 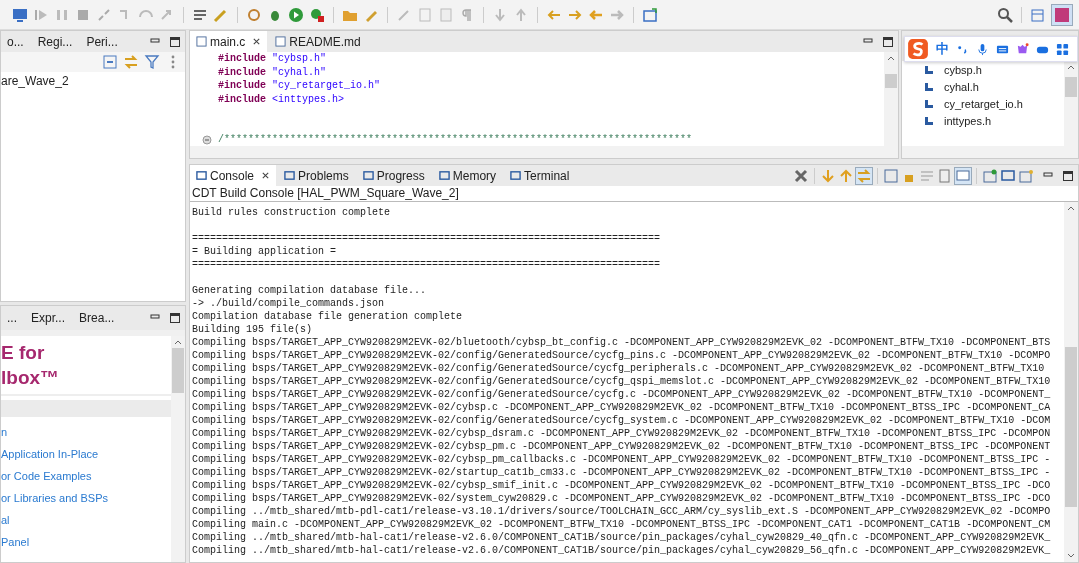 I want to click on input-mode: 中, so click(x=942, y=49).